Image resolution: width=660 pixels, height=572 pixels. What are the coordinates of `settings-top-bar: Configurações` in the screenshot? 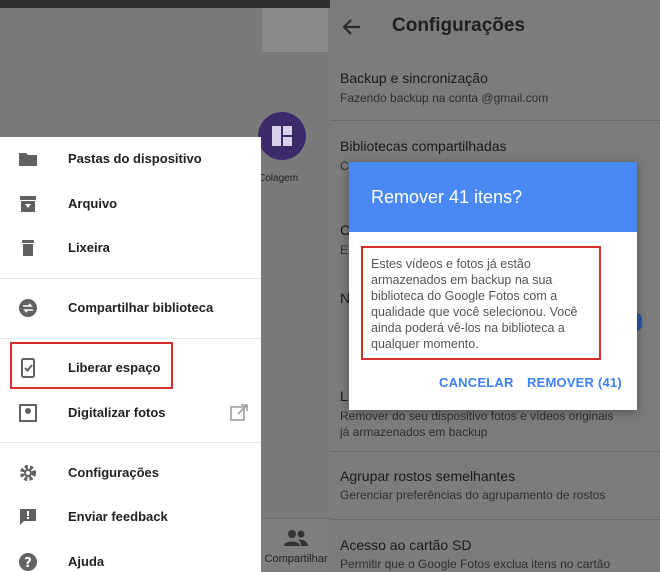 It's located at (495, 28).